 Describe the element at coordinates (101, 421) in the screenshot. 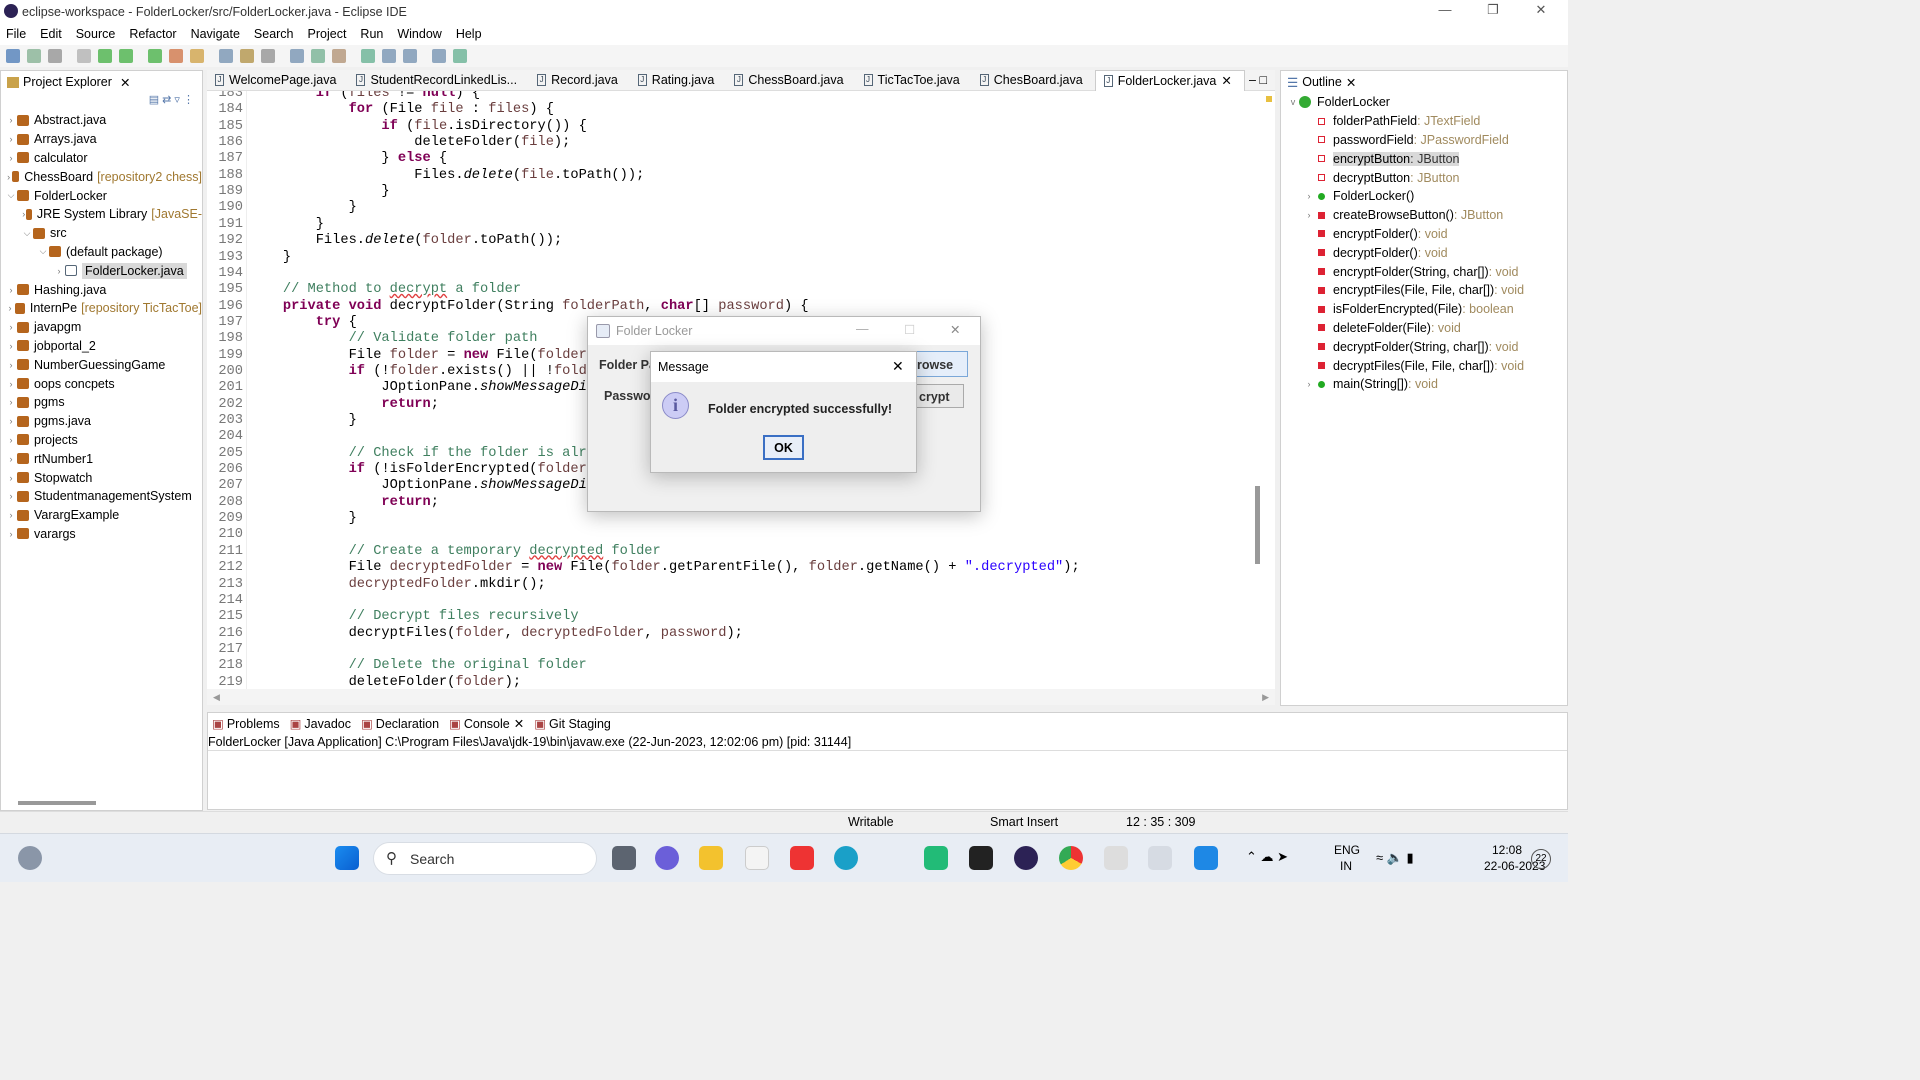

I see `tree-item: › pgms.java` at that location.